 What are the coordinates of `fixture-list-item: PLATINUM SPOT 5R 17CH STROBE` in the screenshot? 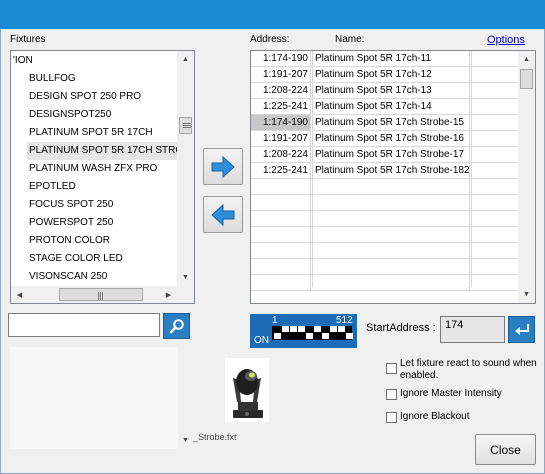 It's located at (110, 151).